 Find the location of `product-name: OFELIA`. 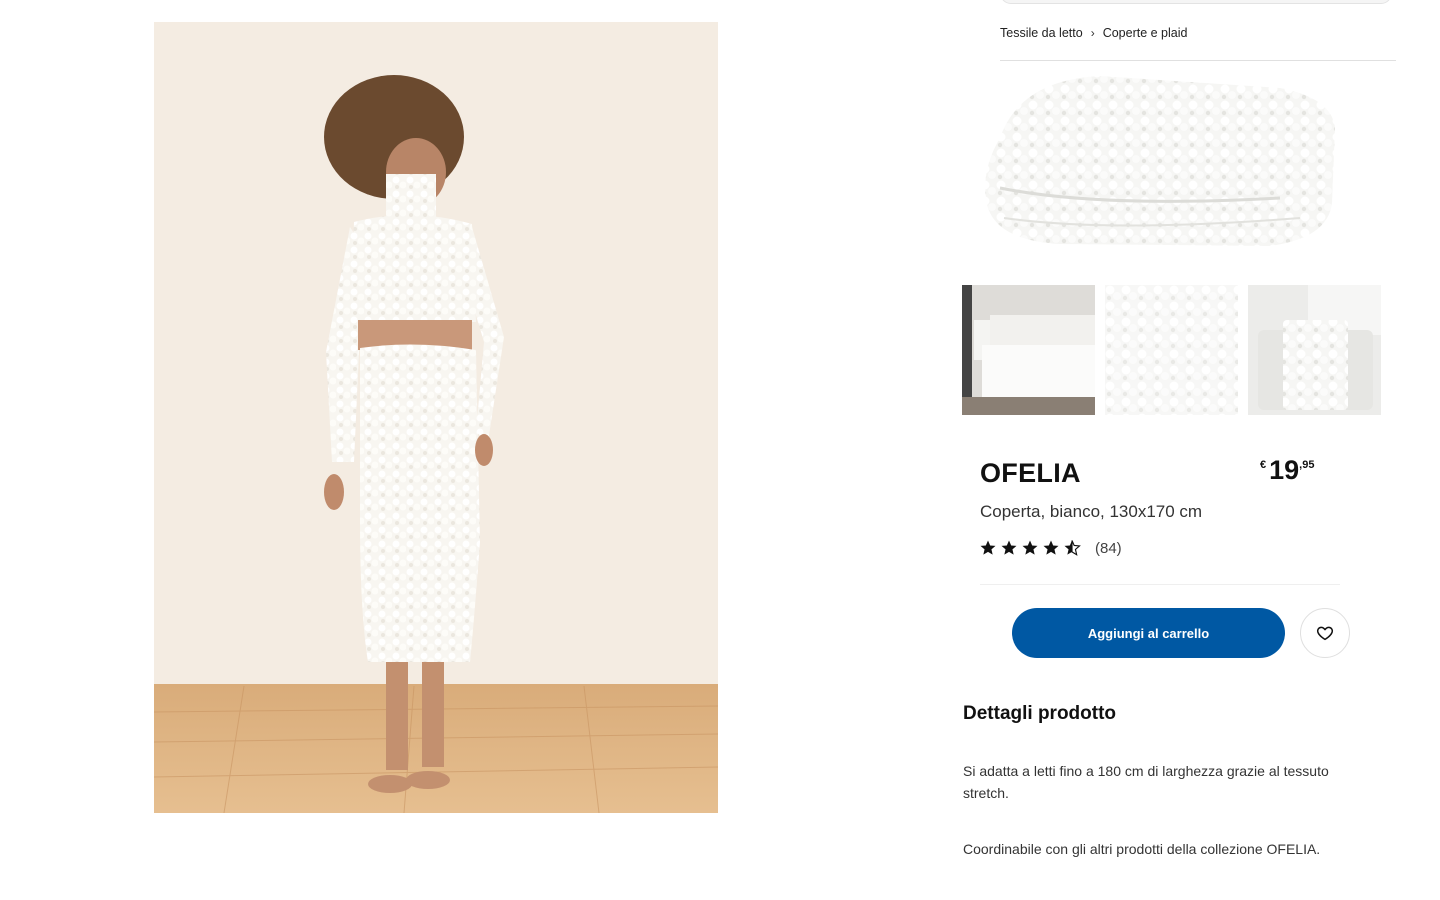

product-name: OFELIA is located at coordinates (1030, 473).